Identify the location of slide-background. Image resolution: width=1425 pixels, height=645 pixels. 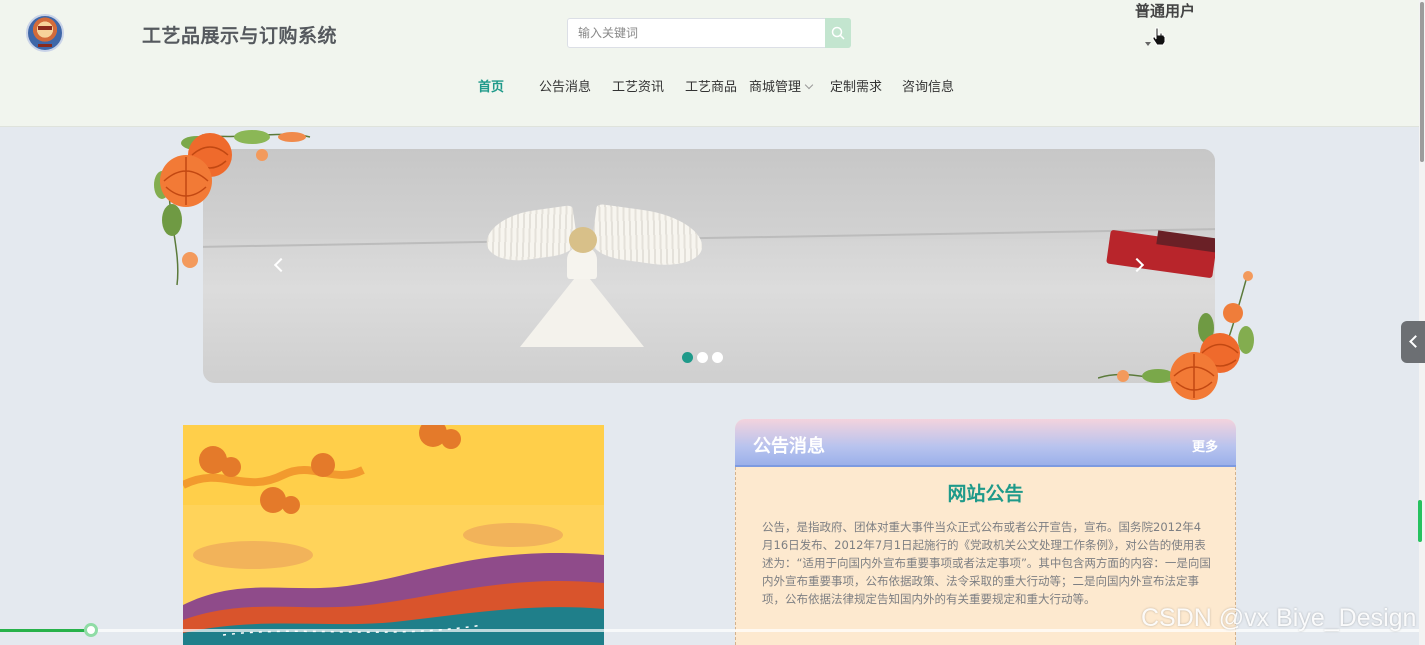
(709, 194).